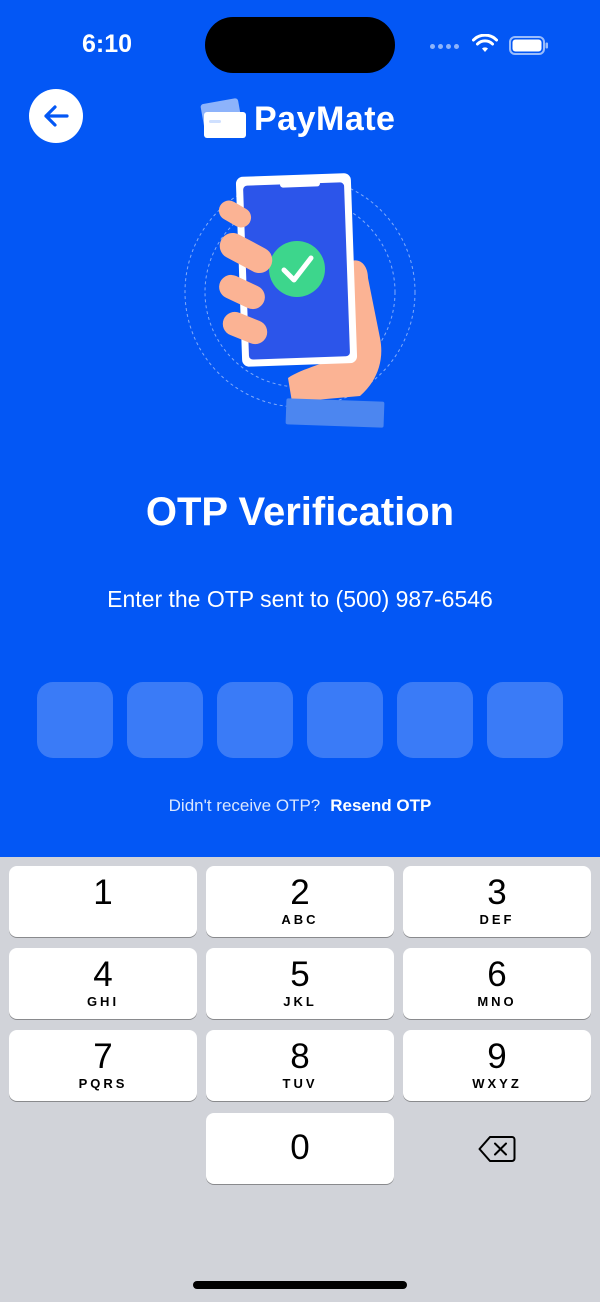 The width and height of the screenshot is (600, 1302). I want to click on dynamic-island, so click(300, 45).